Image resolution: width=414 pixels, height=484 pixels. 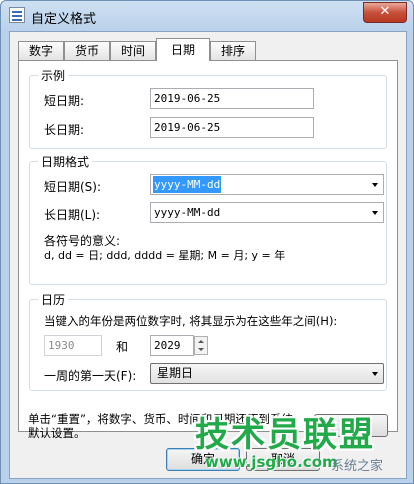 What do you see at coordinates (90, 376) in the screenshot?
I see `first-day-of-week-label: 一周的第一天(F):` at bounding box center [90, 376].